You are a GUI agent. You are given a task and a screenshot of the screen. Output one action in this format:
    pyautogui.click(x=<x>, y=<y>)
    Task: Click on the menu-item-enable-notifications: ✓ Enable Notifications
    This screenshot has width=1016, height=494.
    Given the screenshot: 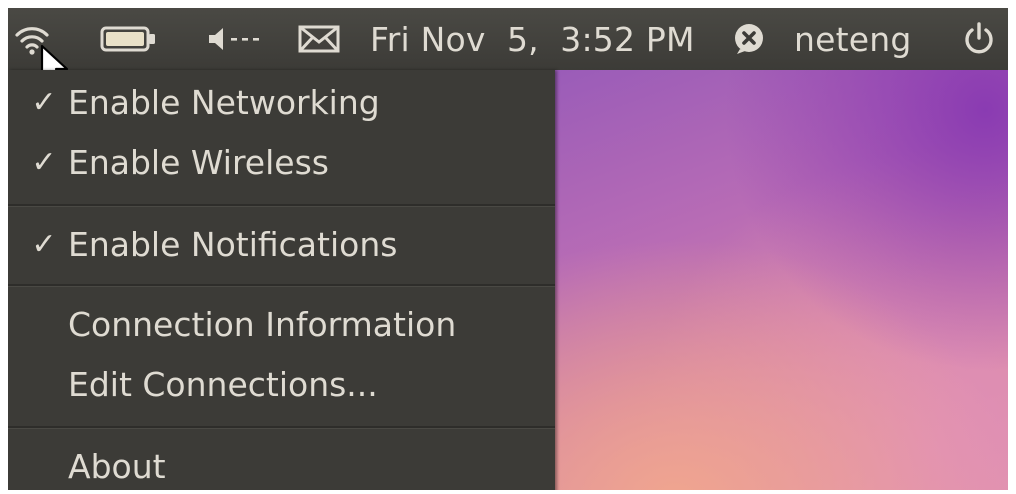 What is the action you would take?
    pyautogui.click(x=281, y=244)
    